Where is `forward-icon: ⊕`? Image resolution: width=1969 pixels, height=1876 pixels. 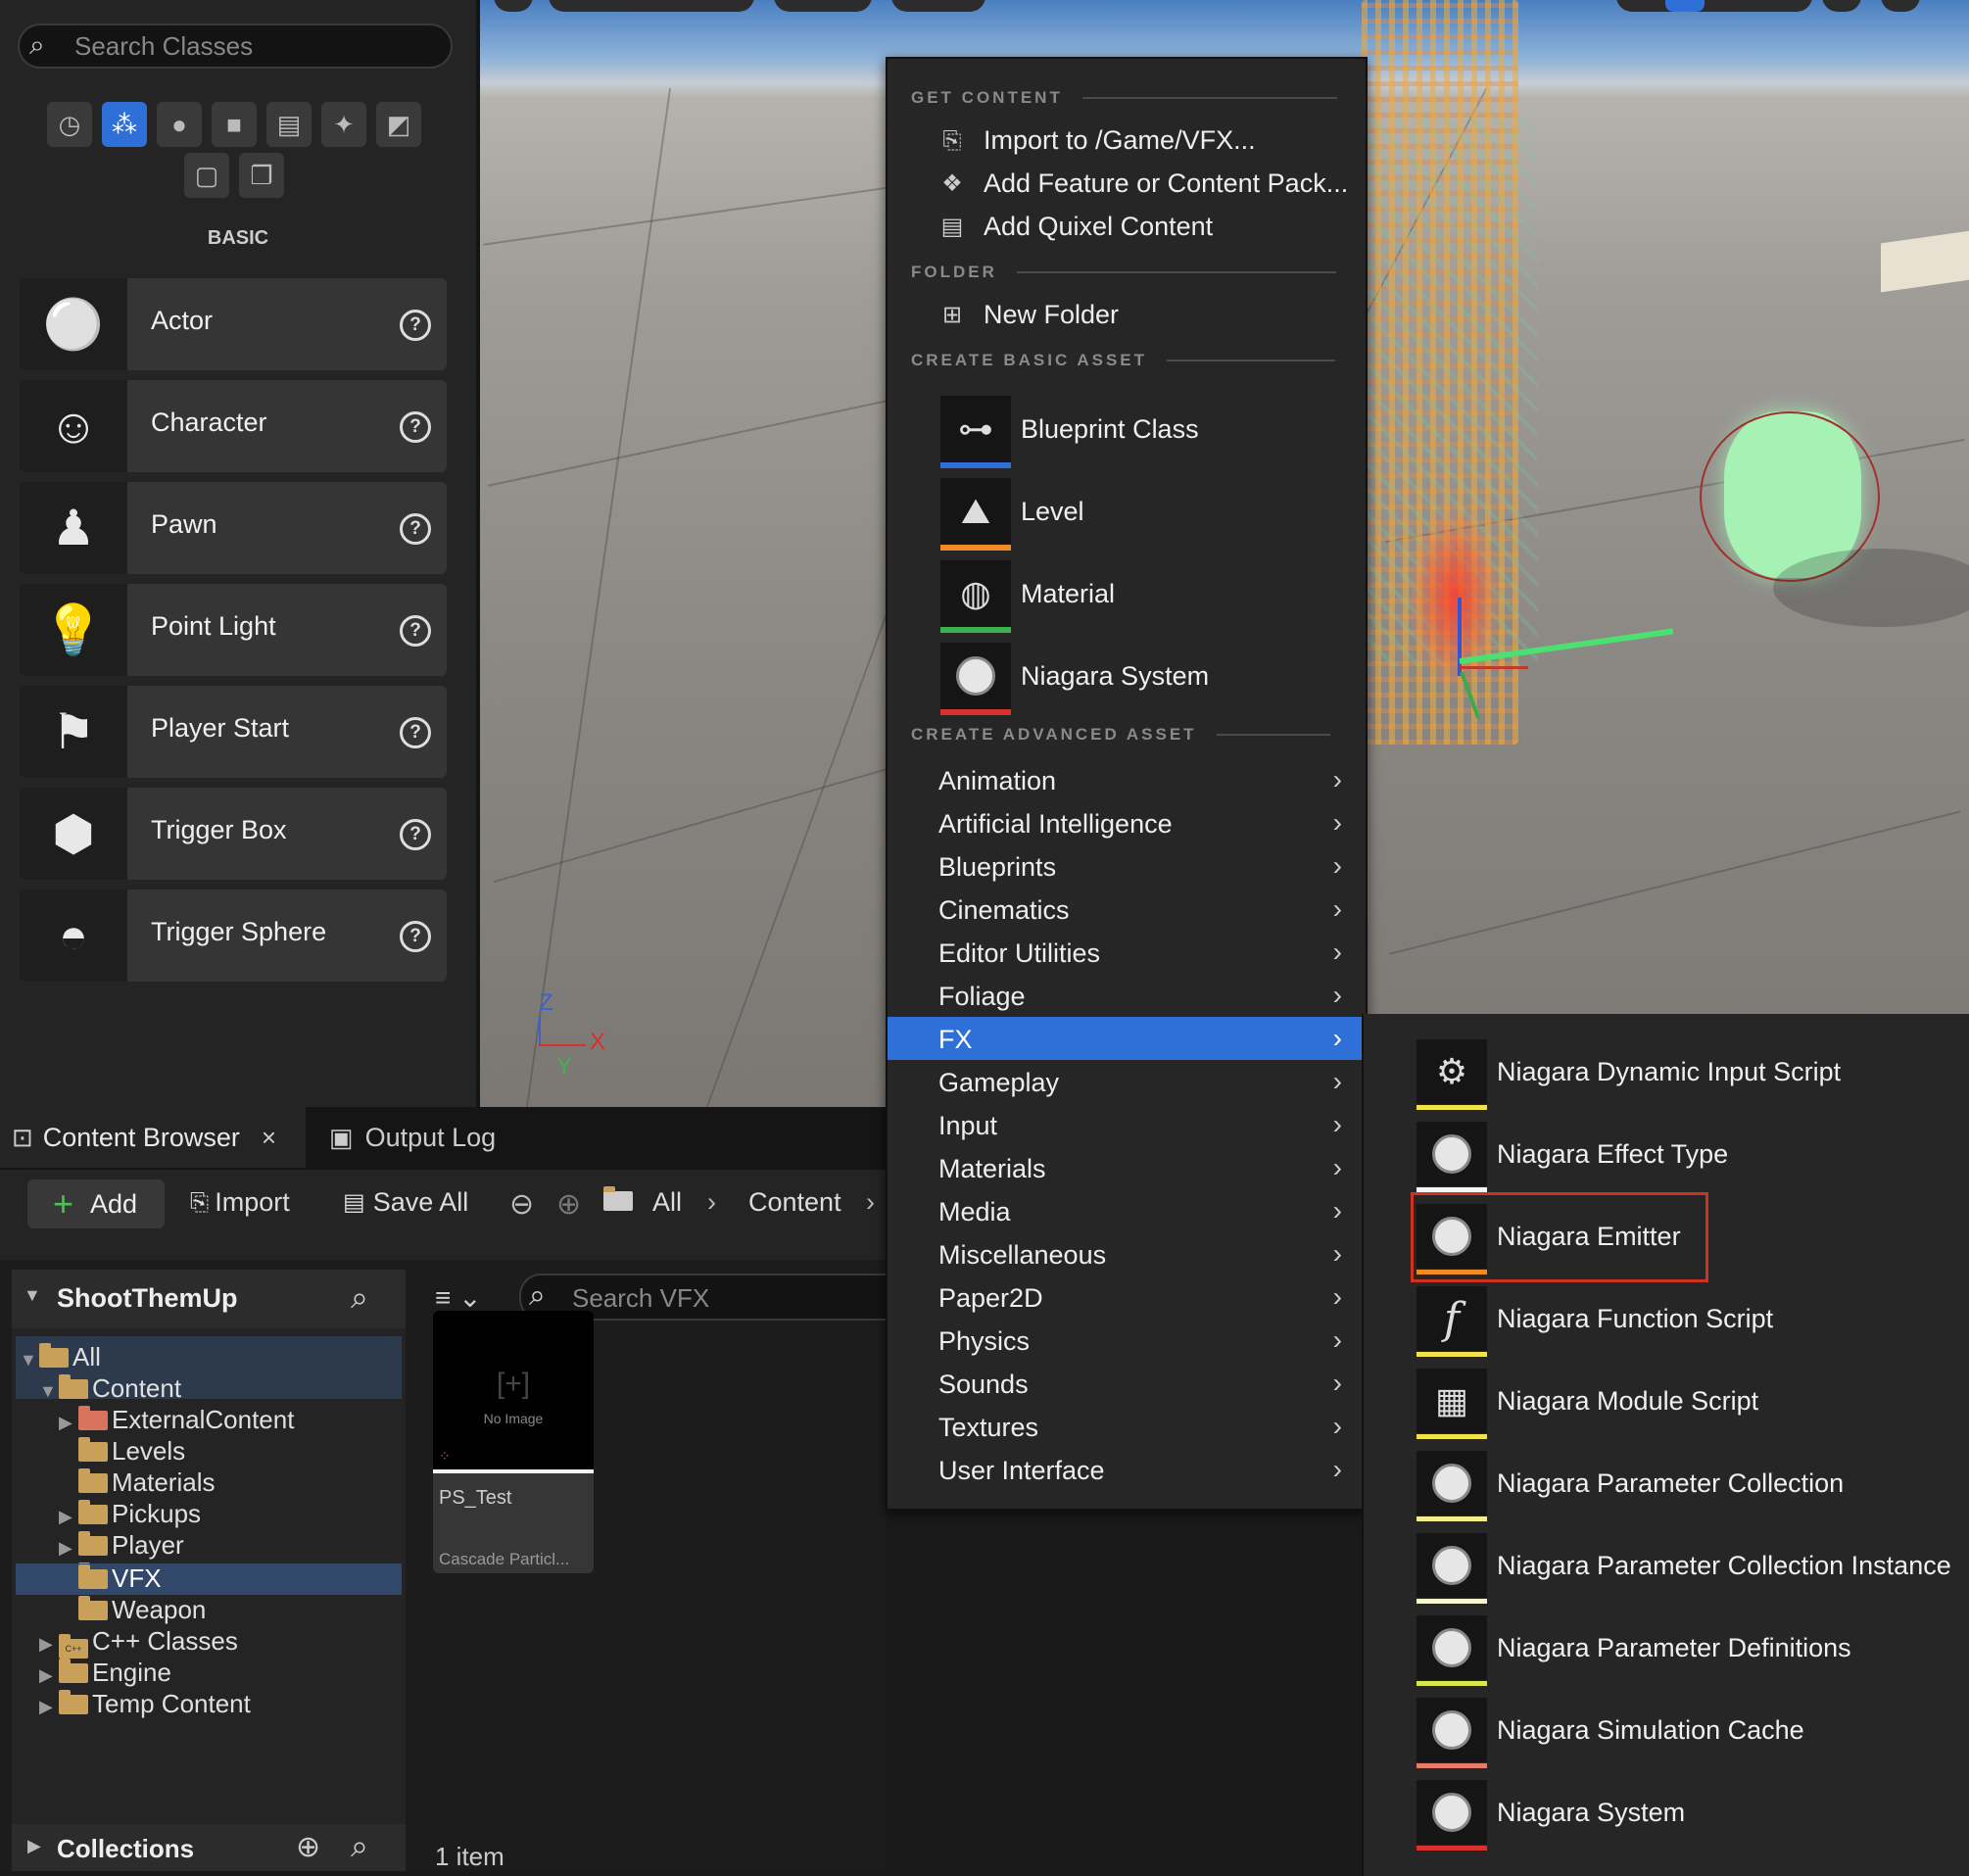 forward-icon: ⊕ is located at coordinates (568, 1204).